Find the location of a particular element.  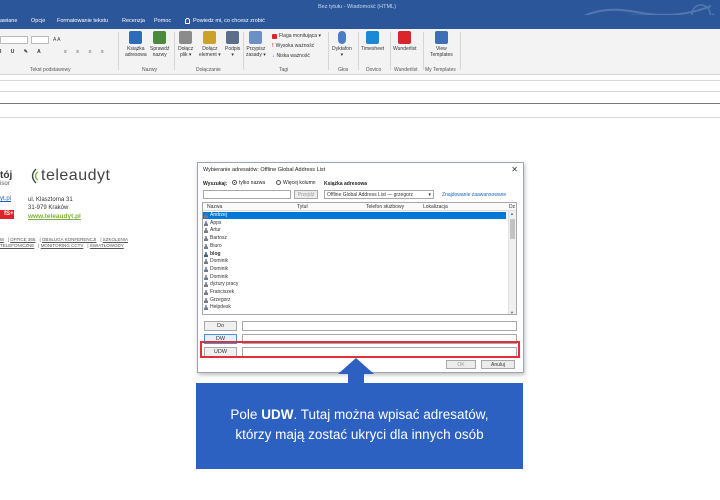

view-templates-button: View Templates is located at coordinates (441, 44).